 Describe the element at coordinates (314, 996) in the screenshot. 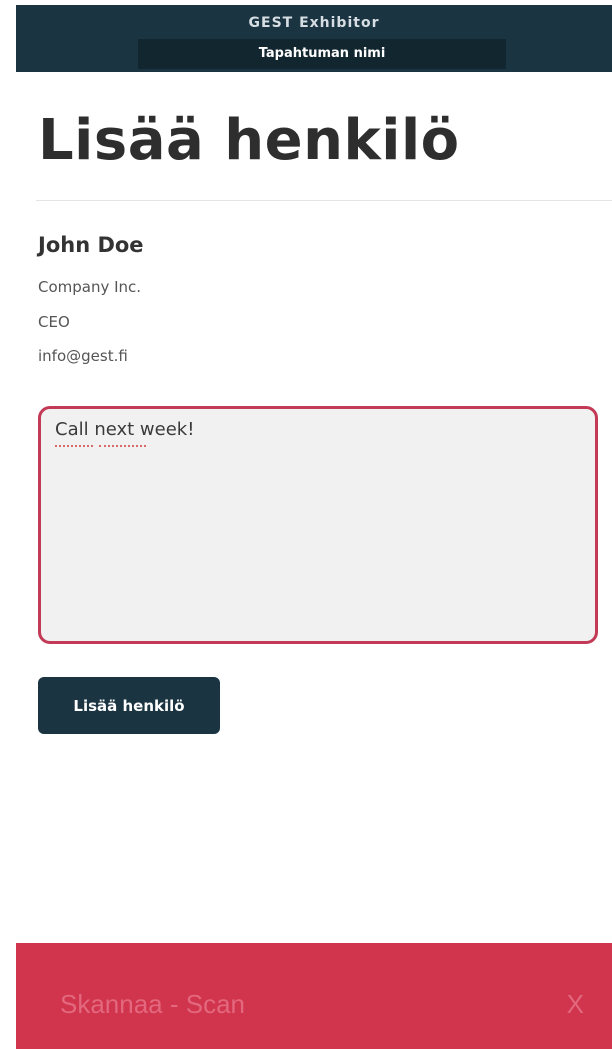

I see `scan-bar: Skannaa - Scan X` at that location.